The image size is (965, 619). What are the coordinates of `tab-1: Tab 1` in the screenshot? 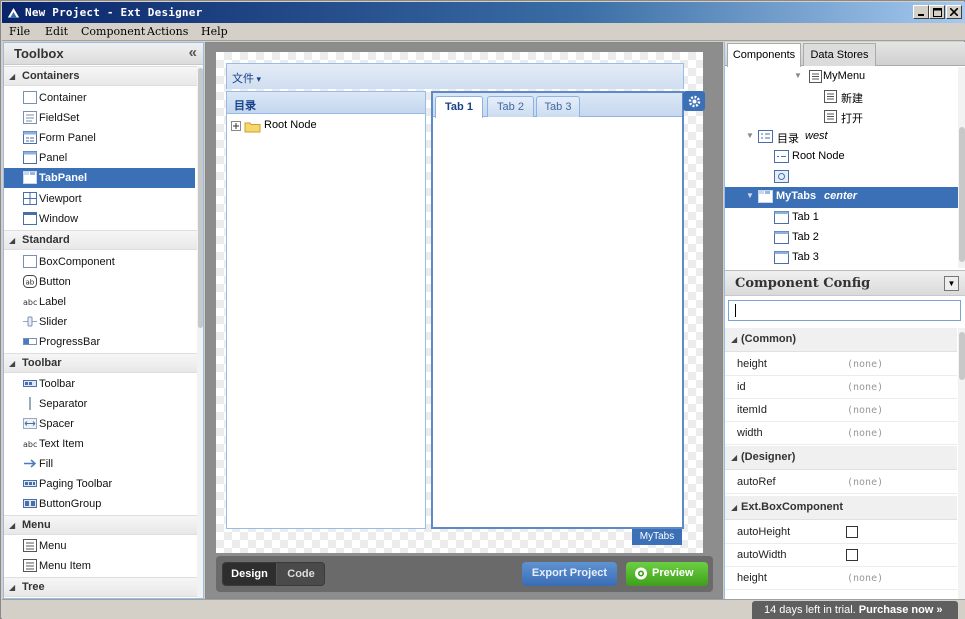 It's located at (459, 107).